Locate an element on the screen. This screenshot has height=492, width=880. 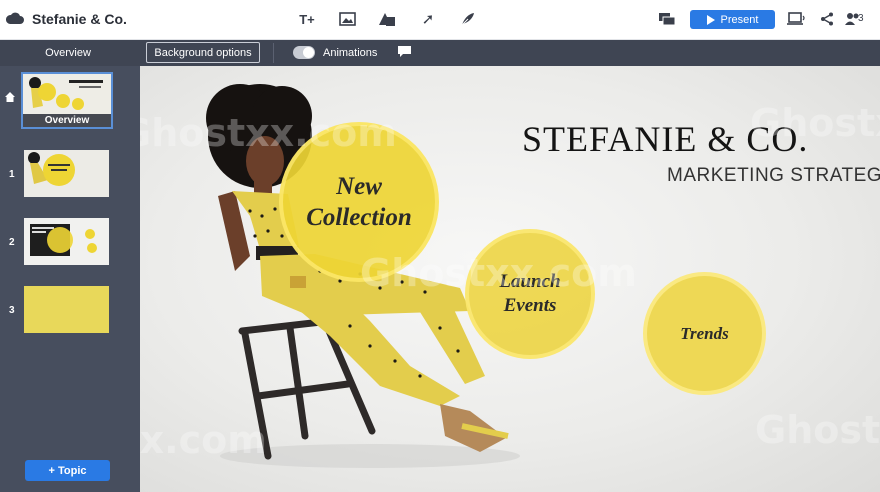
add-topic-button: + Topic is located at coordinates (67, 470).